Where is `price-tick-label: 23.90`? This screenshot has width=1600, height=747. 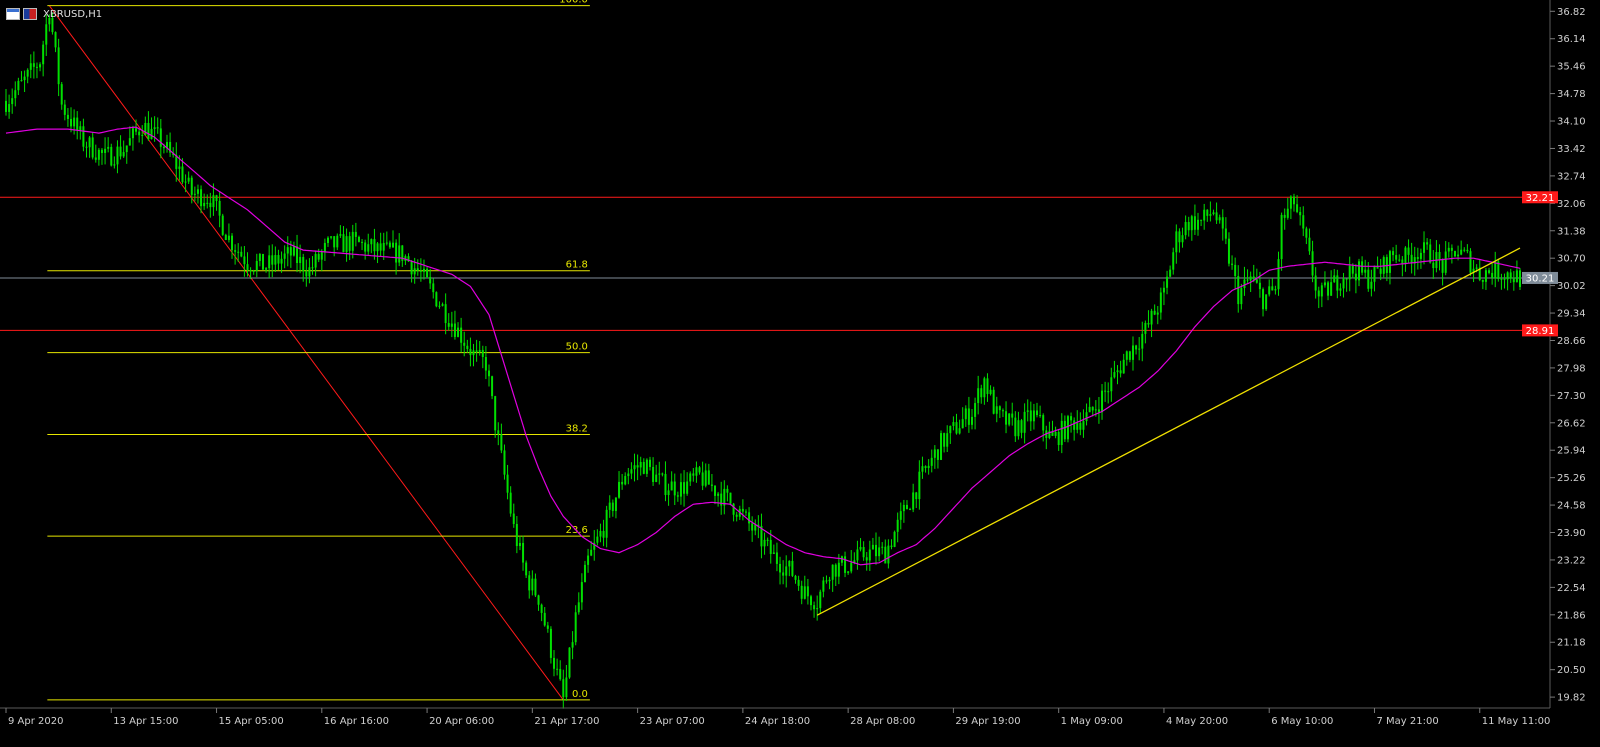
price-tick-label: 23.90 is located at coordinates (1571, 533).